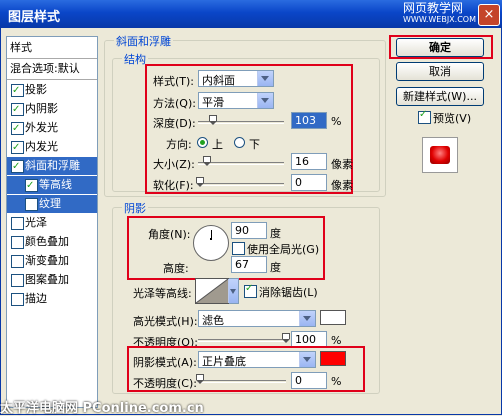 This screenshot has width=502, height=416. I want to click on style-preview, so click(440, 155).